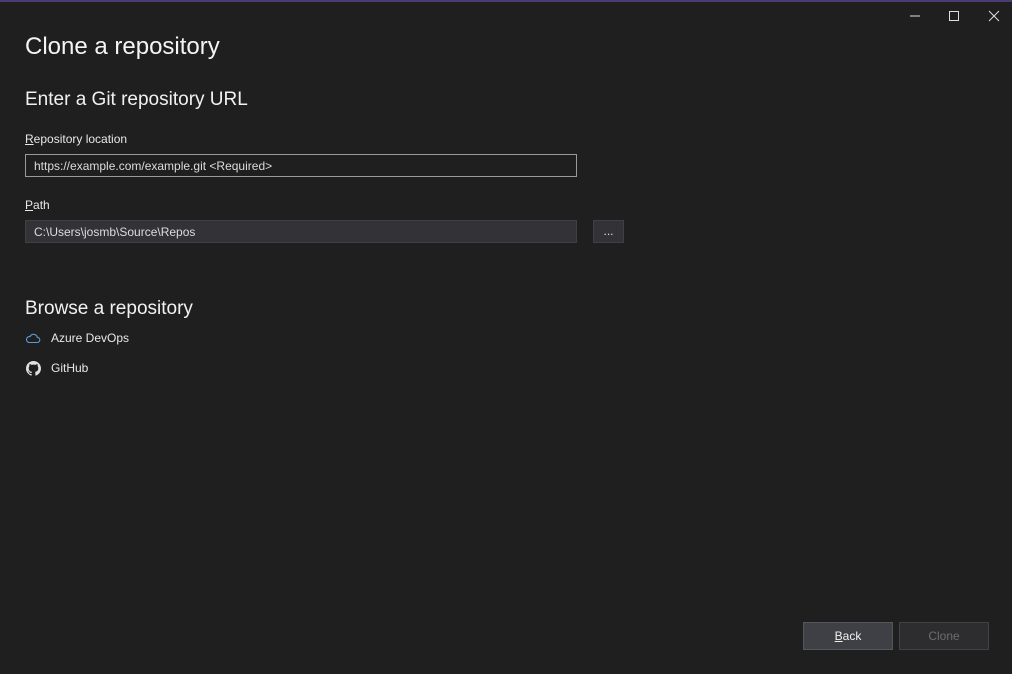 The height and width of the screenshot is (674, 1012). What do you see at coordinates (90, 338) in the screenshot?
I see `azure-devops-label: Azure DevOps` at bounding box center [90, 338].